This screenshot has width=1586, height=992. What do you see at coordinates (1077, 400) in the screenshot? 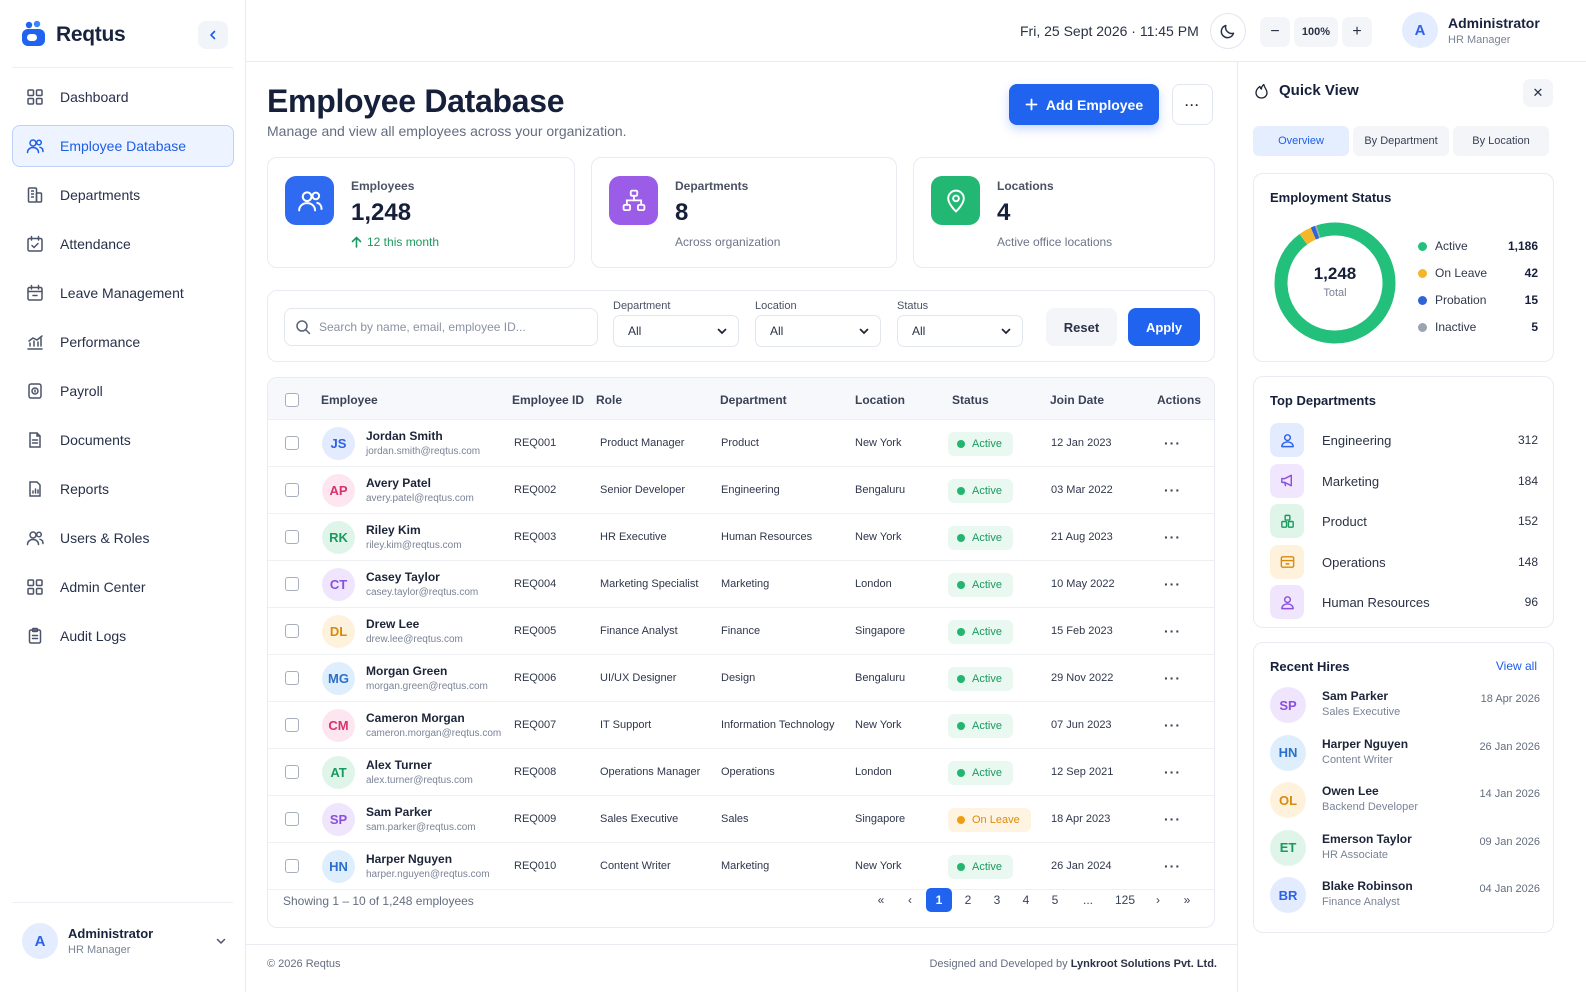
I see `column-header-join-date: Join Date` at bounding box center [1077, 400].